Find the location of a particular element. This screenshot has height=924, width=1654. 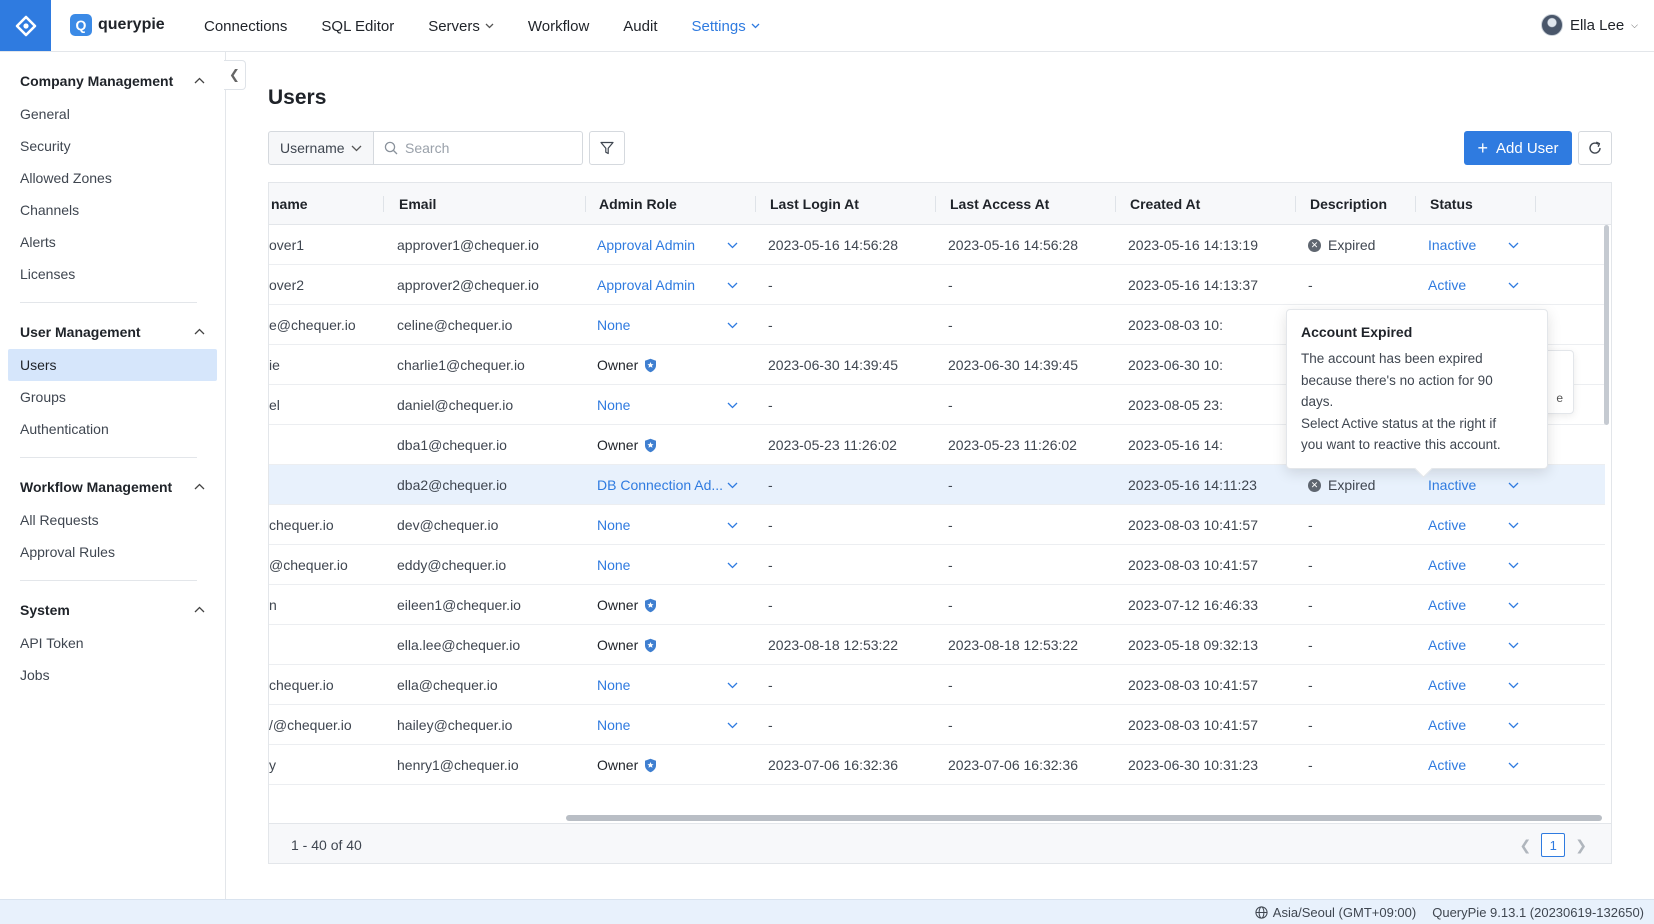

column-header-created-at: Created At is located at coordinates (1164, 204).